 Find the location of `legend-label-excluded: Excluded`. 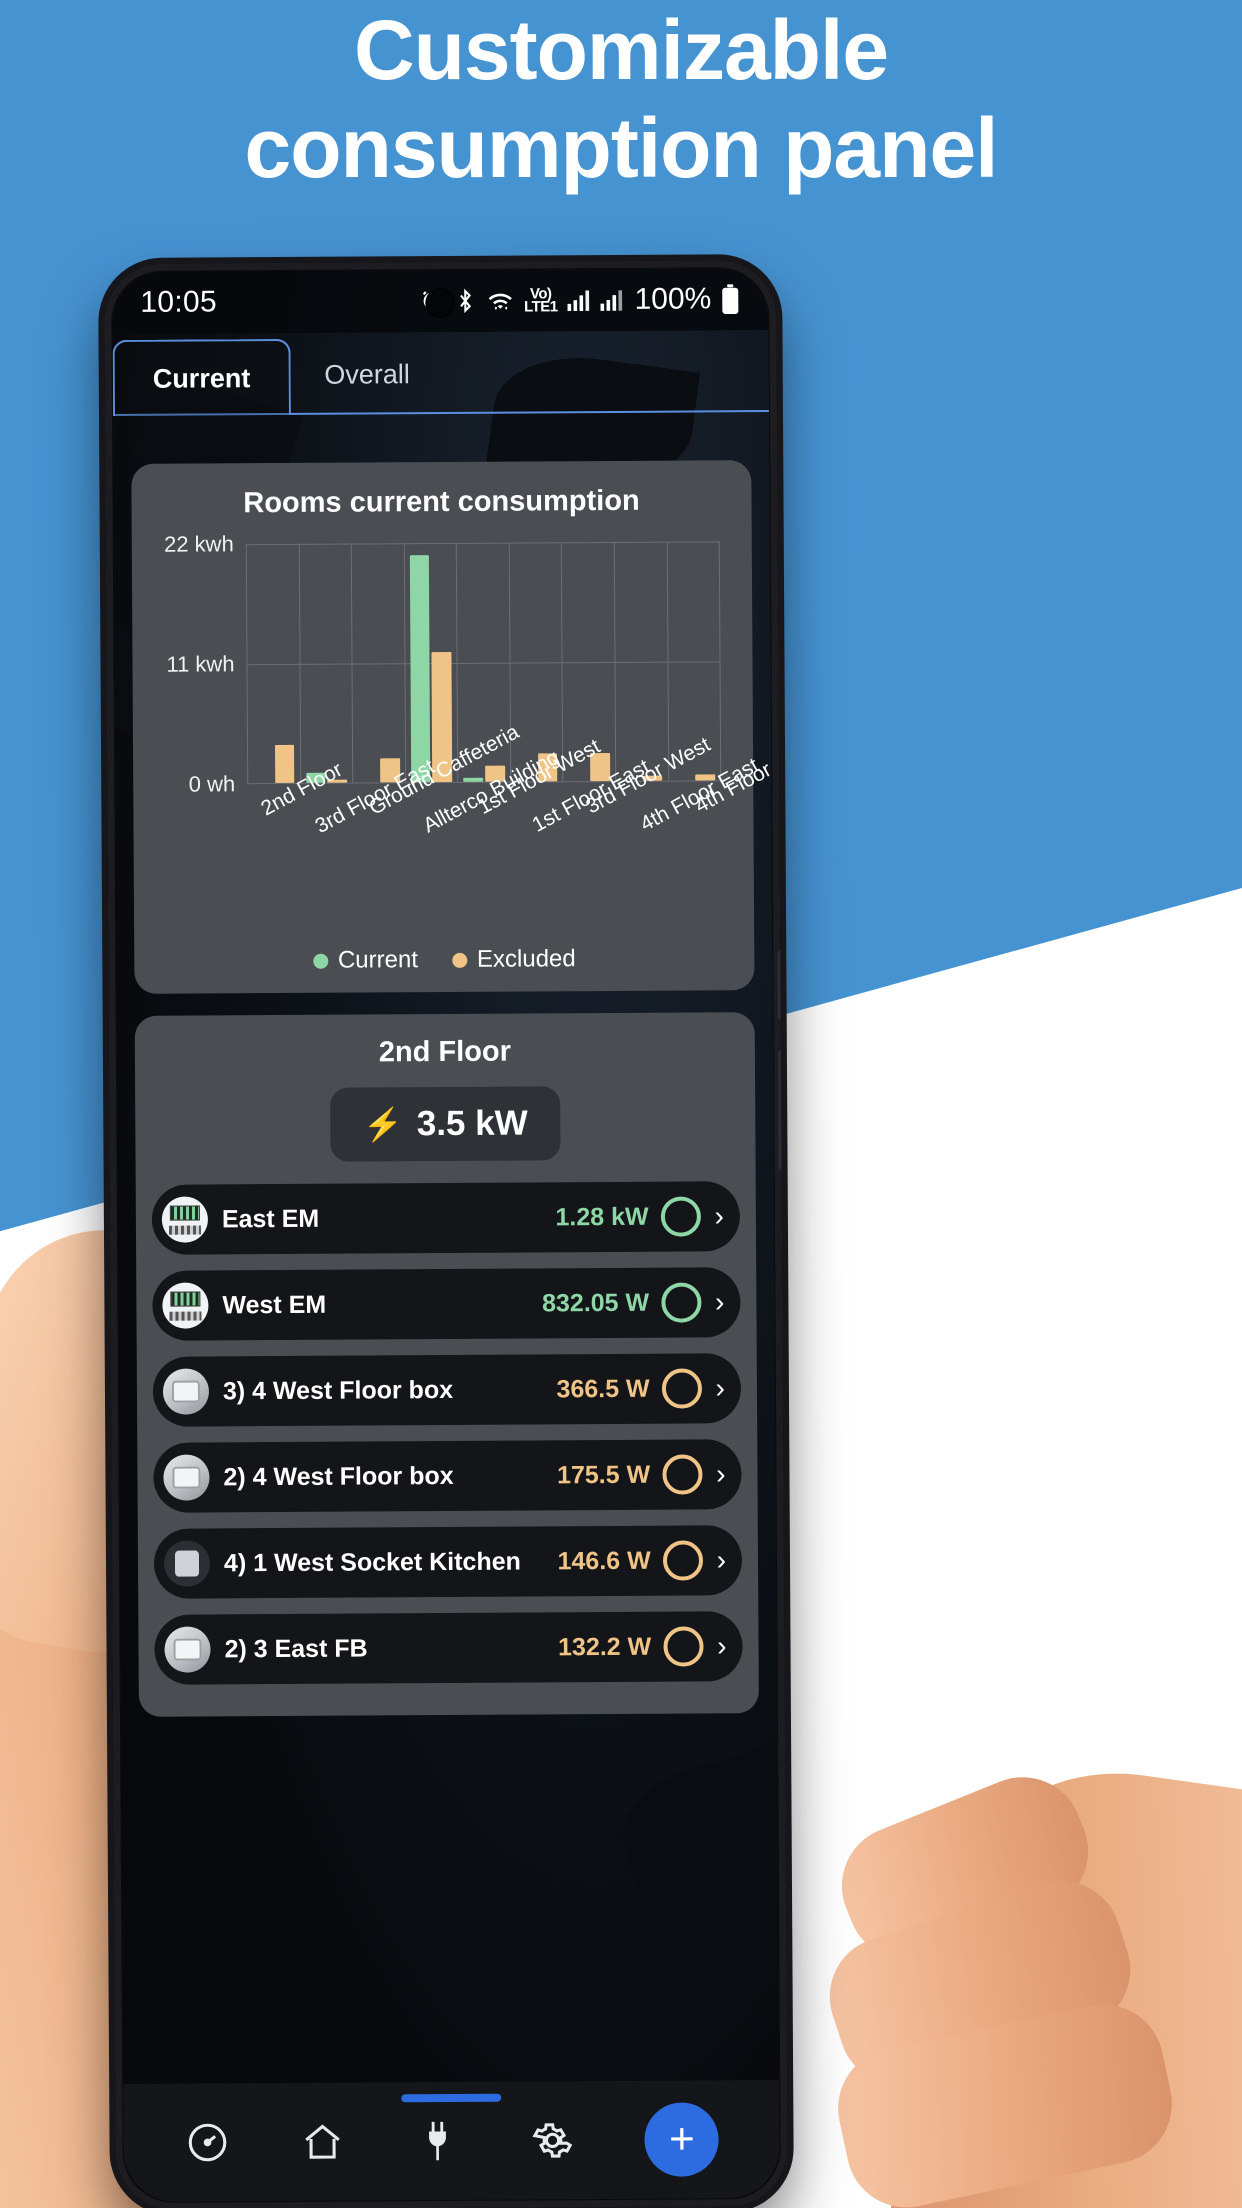

legend-label-excluded: Excluded is located at coordinates (526, 959).